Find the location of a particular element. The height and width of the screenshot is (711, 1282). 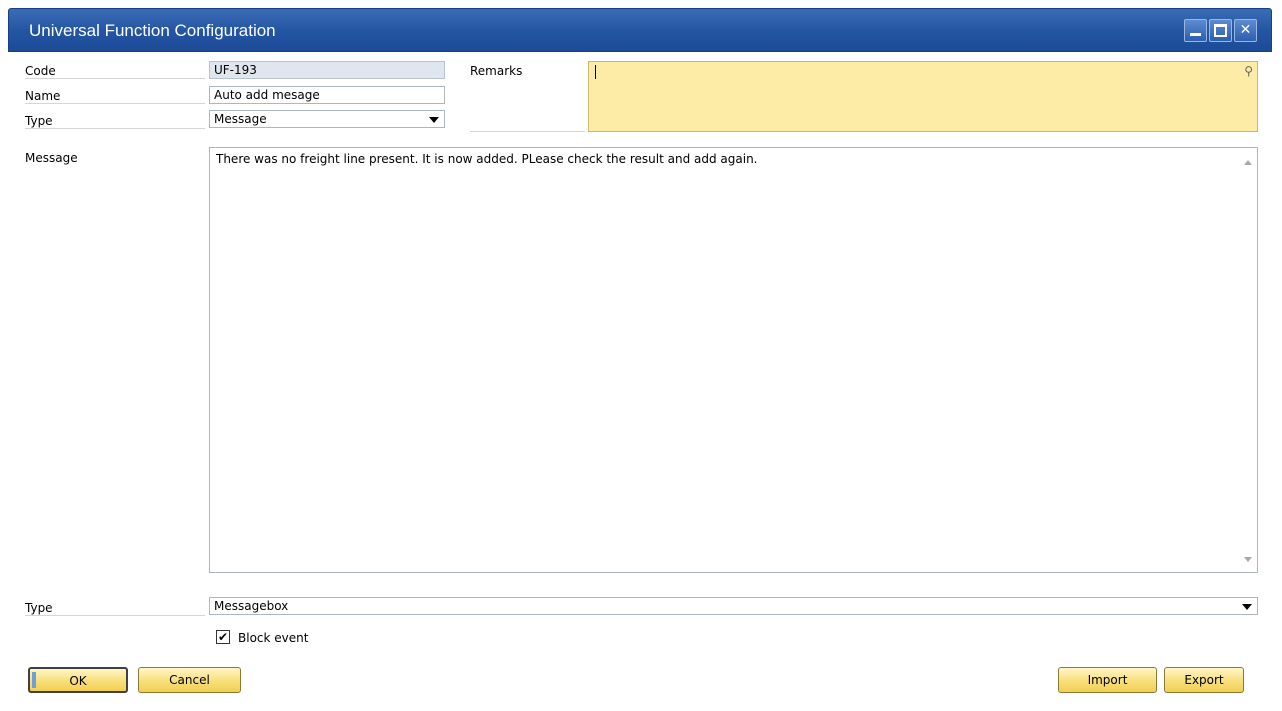

ok-button-label: OK is located at coordinates (78, 681).